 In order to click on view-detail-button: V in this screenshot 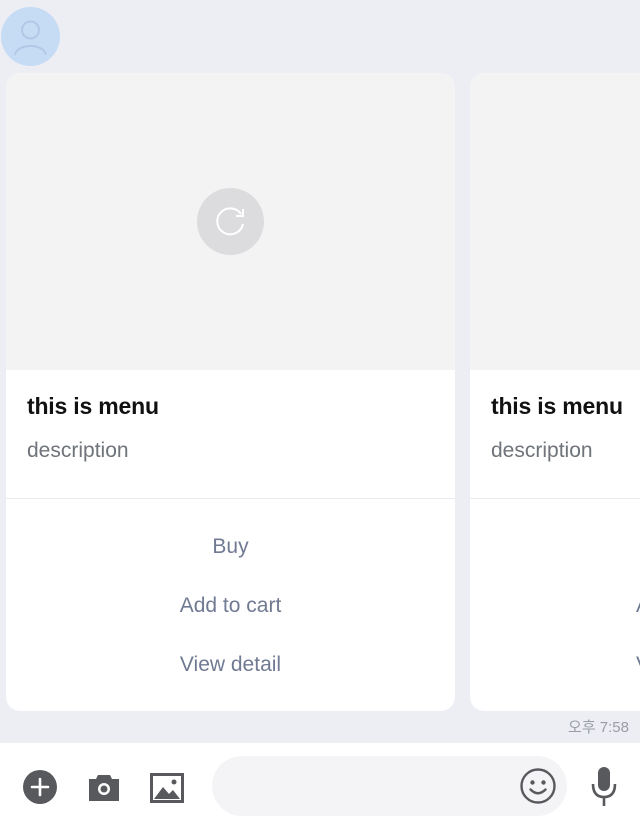, I will do `click(555, 665)`.